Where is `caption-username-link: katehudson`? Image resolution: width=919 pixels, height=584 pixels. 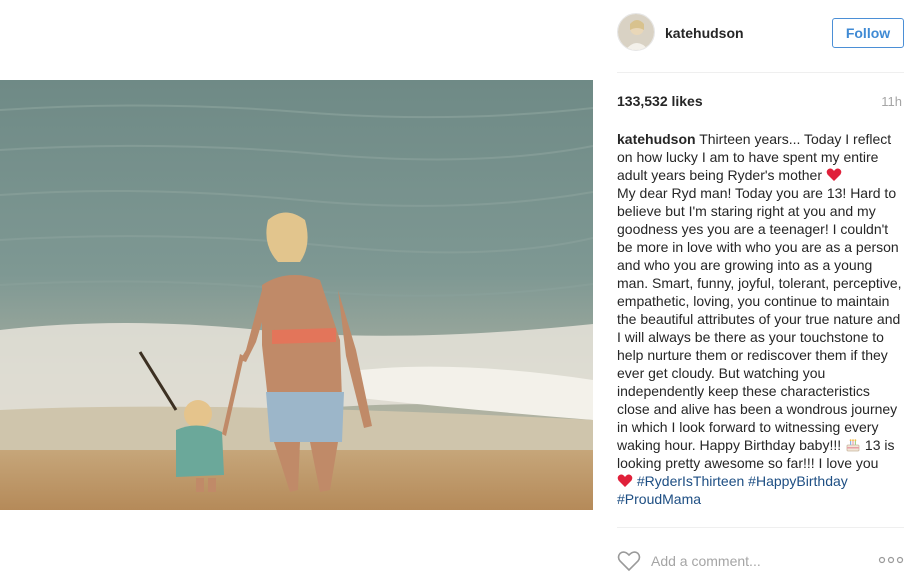
caption-username-link: katehudson is located at coordinates (656, 139).